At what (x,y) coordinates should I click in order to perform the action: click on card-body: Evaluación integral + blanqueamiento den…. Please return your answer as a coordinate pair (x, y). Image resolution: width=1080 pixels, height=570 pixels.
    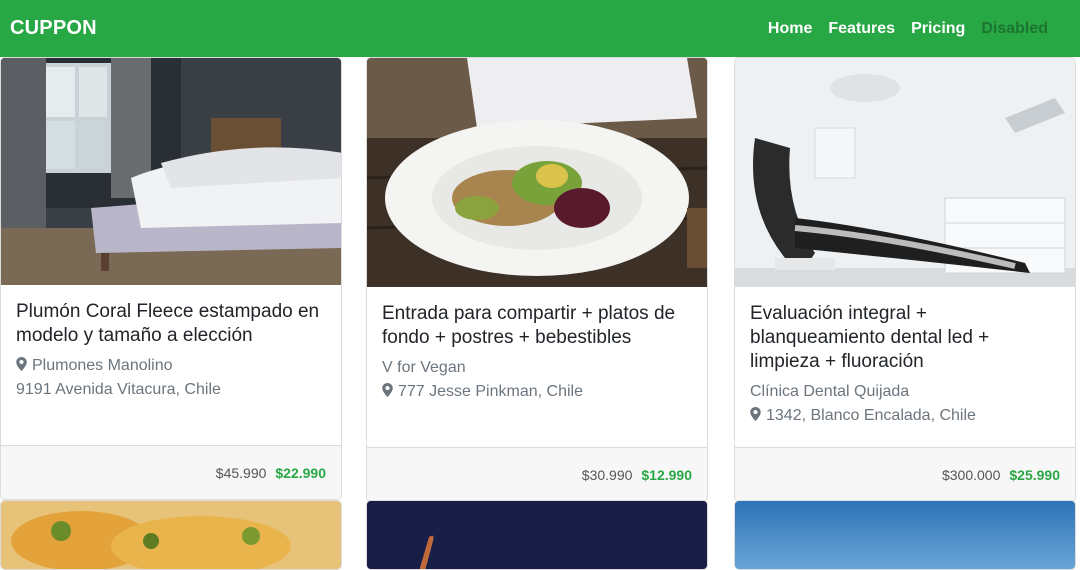
    Looking at the image, I should click on (905, 367).